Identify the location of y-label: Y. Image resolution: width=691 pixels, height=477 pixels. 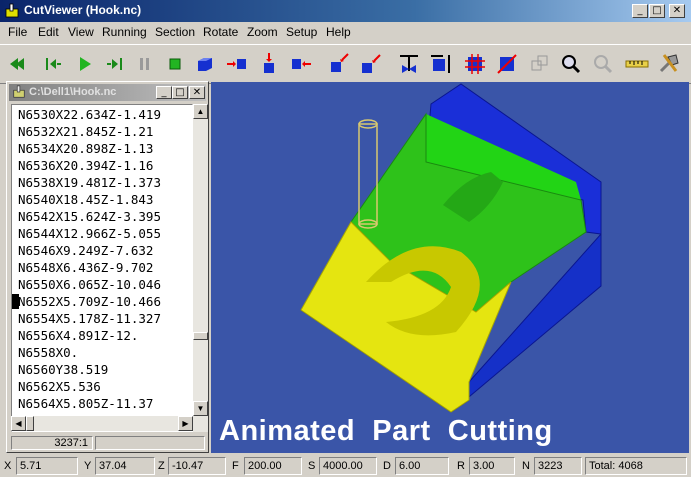
(88, 466).